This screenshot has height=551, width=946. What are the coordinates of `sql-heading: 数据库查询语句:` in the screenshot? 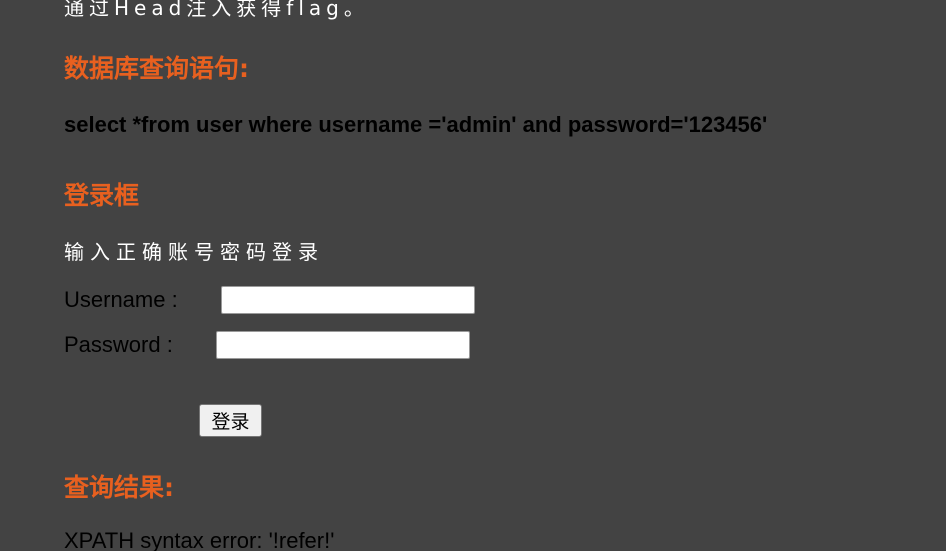 It's located at (156, 68).